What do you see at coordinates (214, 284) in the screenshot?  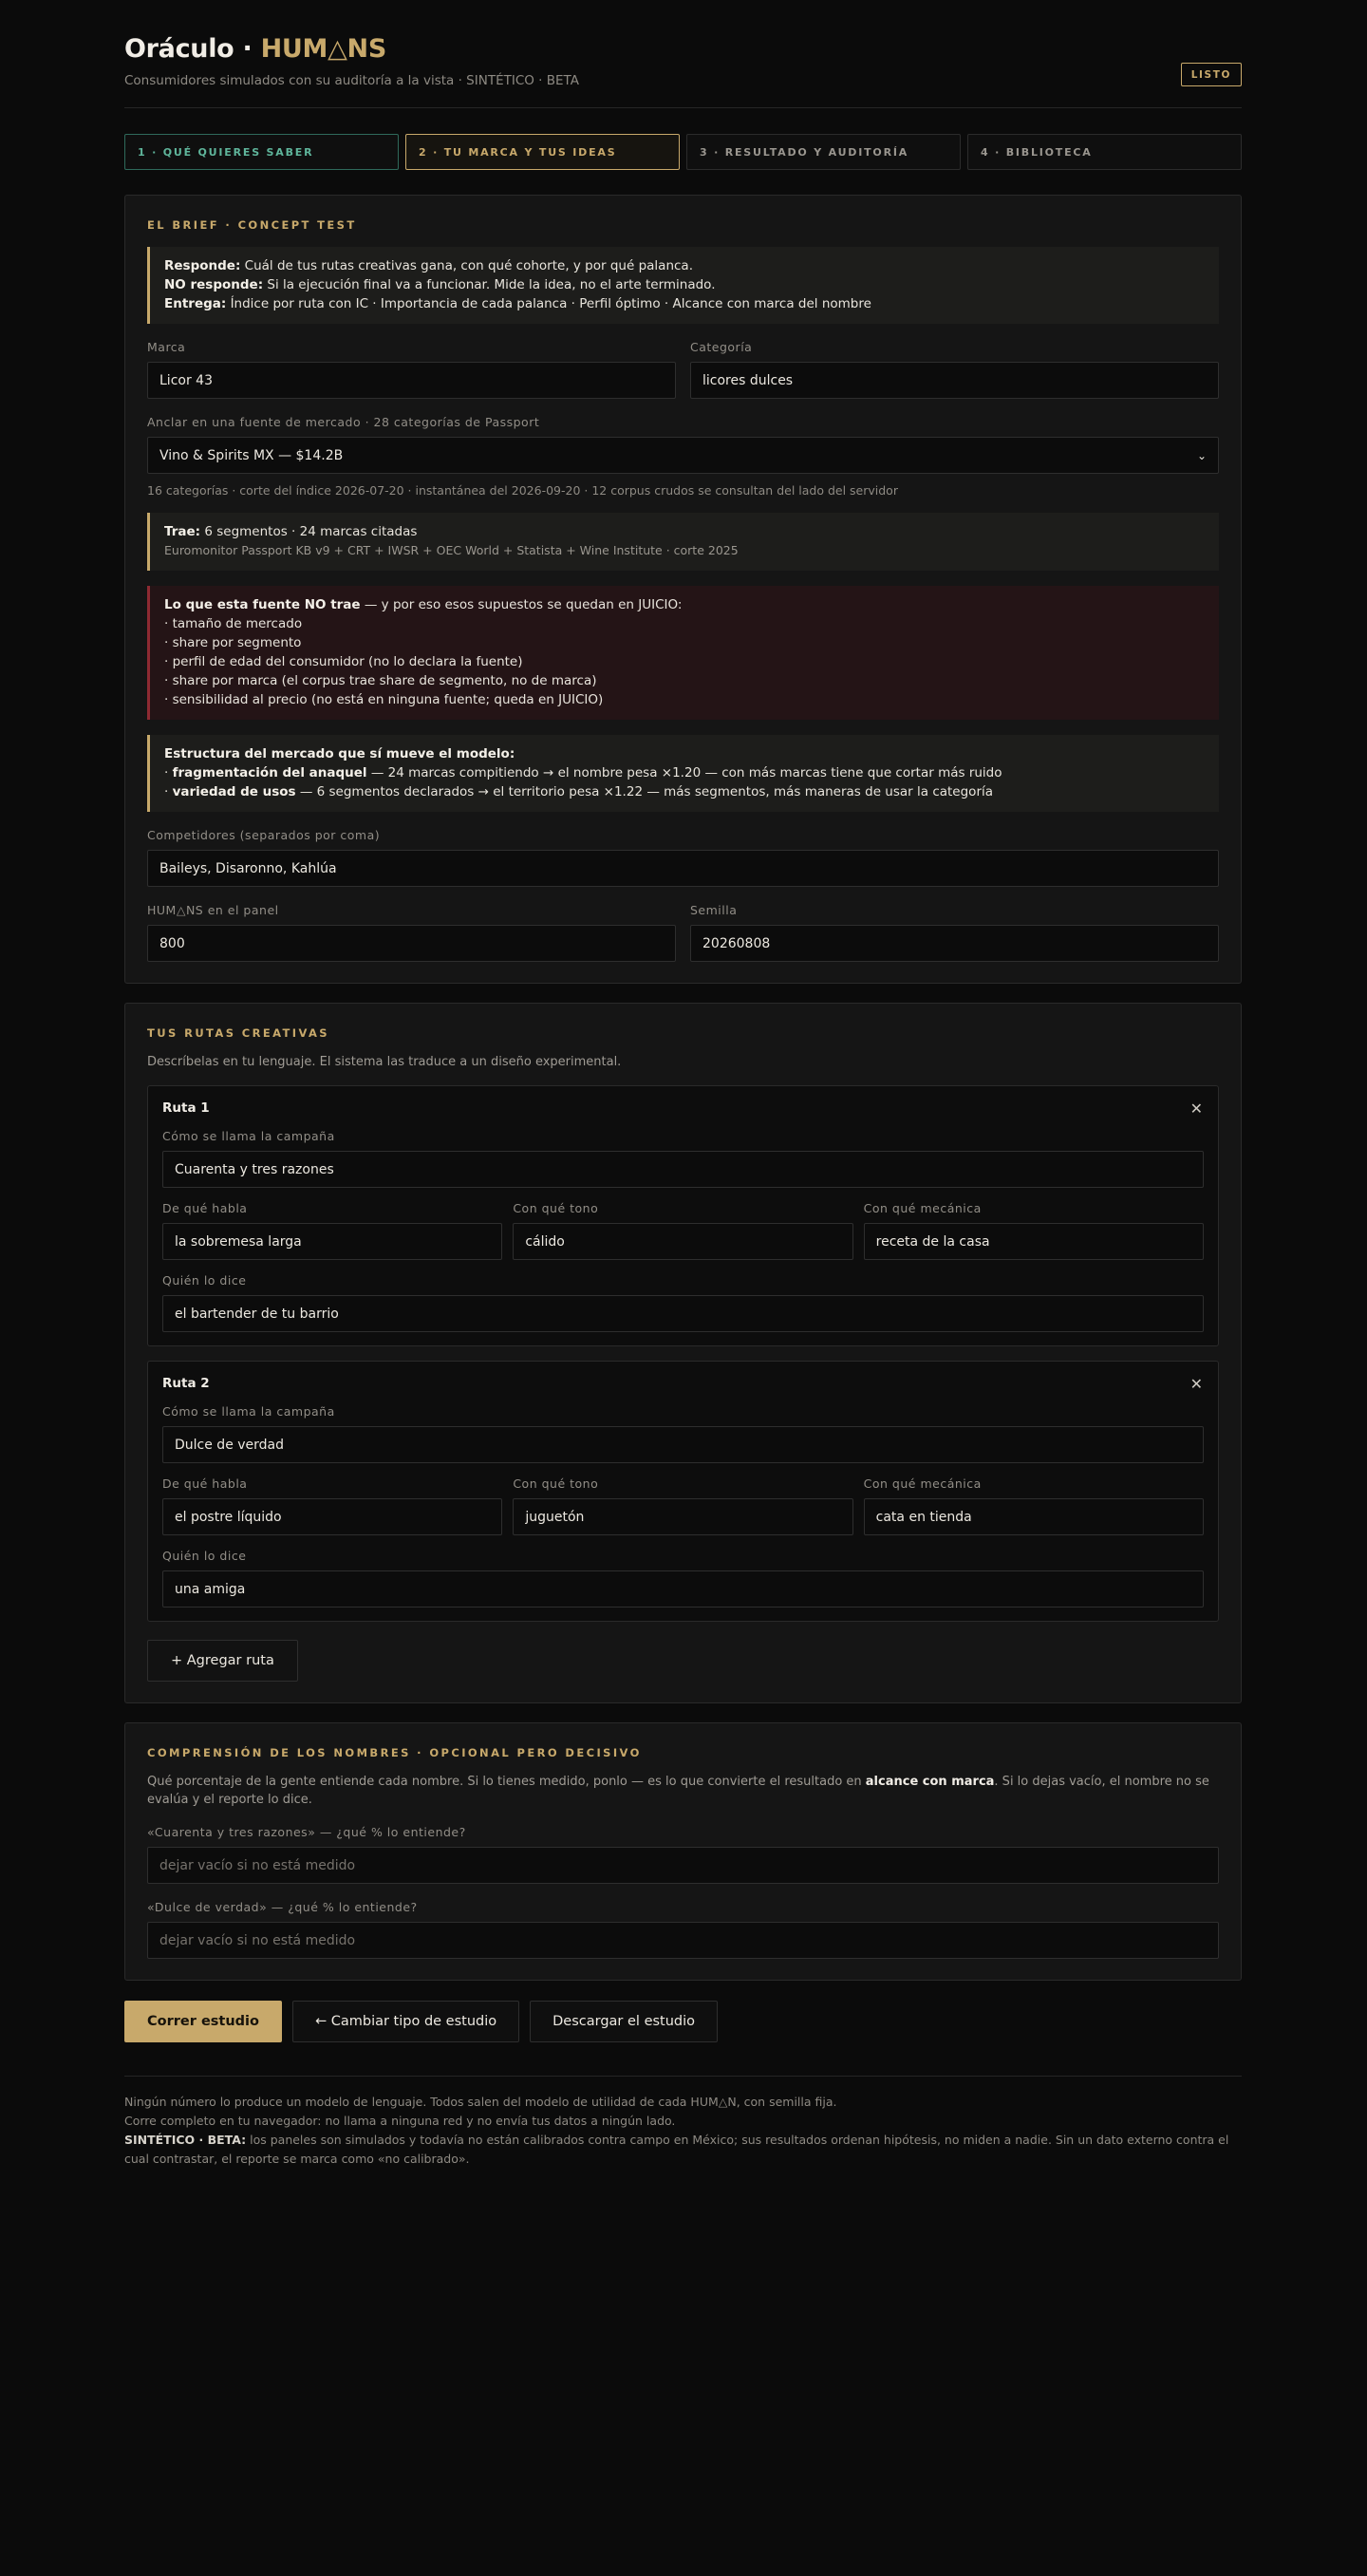 I see `no-responde-label: NO responde:` at bounding box center [214, 284].